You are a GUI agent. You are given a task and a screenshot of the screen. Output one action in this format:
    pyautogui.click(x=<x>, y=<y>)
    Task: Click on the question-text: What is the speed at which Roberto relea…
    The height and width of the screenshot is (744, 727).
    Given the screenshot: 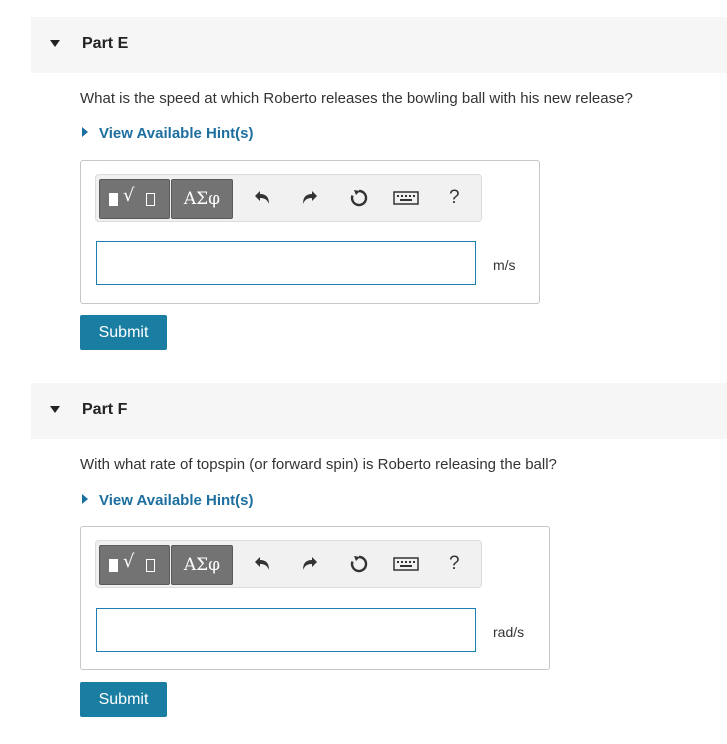 What is the action you would take?
    pyautogui.click(x=356, y=98)
    